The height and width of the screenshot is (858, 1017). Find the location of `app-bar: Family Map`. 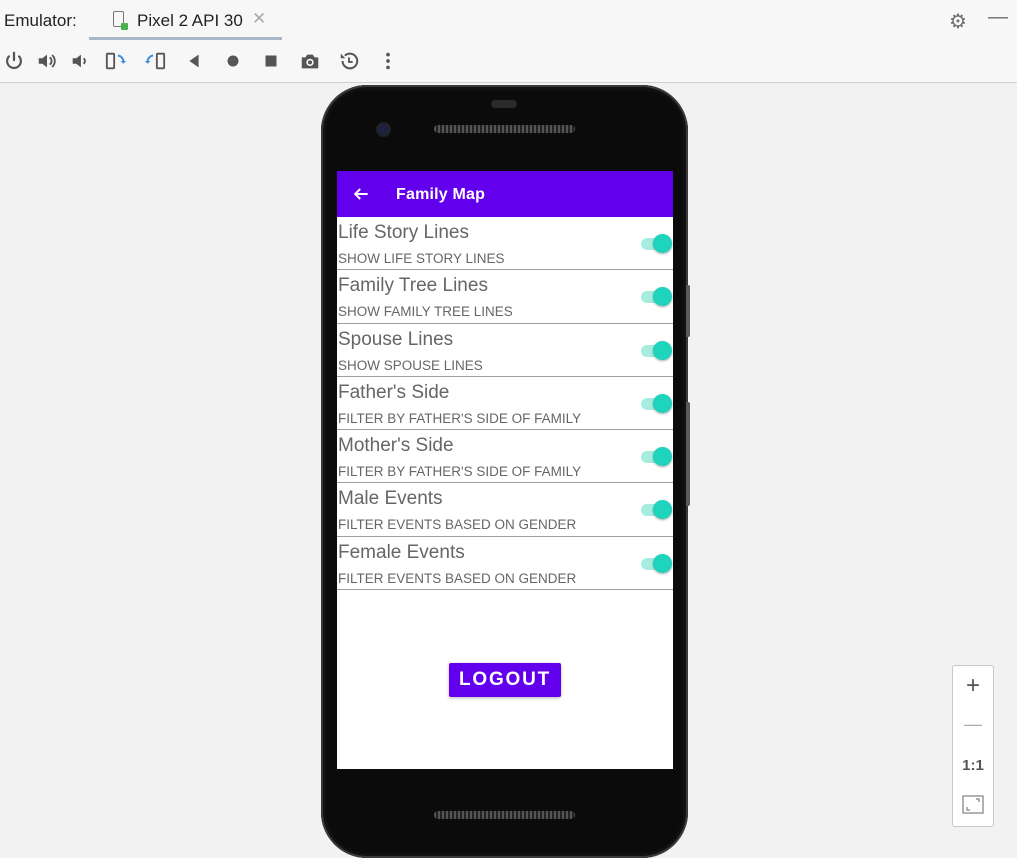

app-bar: Family Map is located at coordinates (505, 194).